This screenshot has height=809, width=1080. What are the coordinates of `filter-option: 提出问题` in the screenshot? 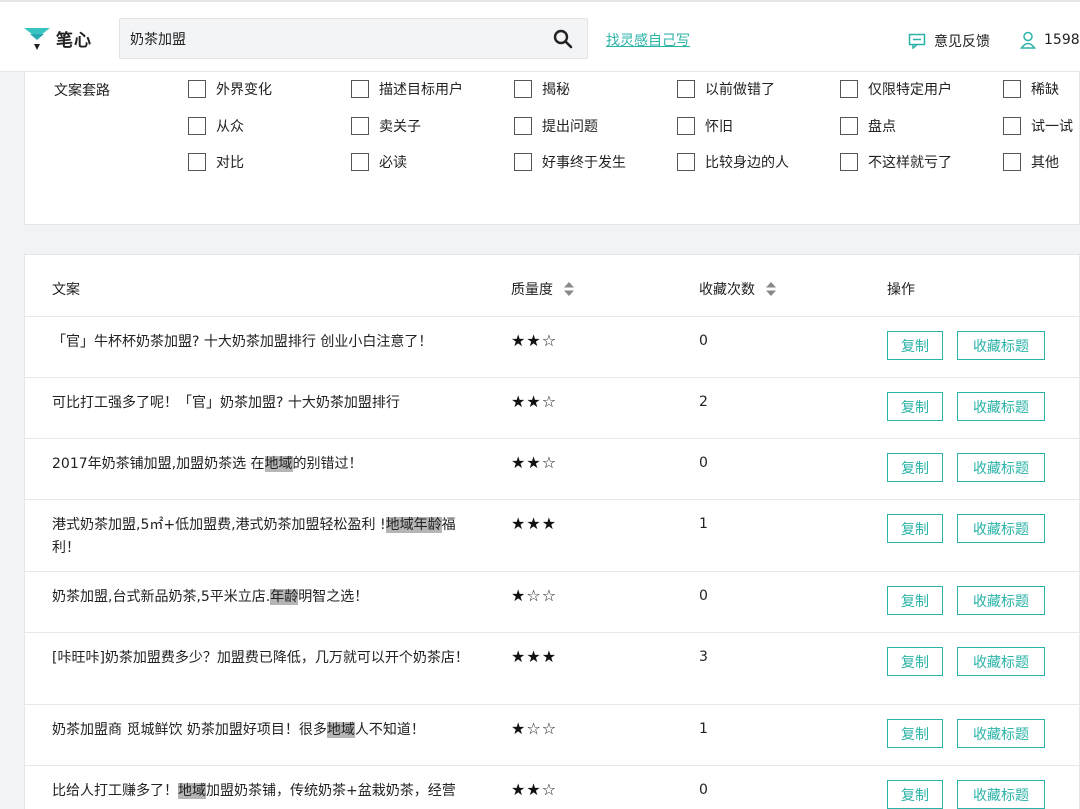 It's located at (556, 126).